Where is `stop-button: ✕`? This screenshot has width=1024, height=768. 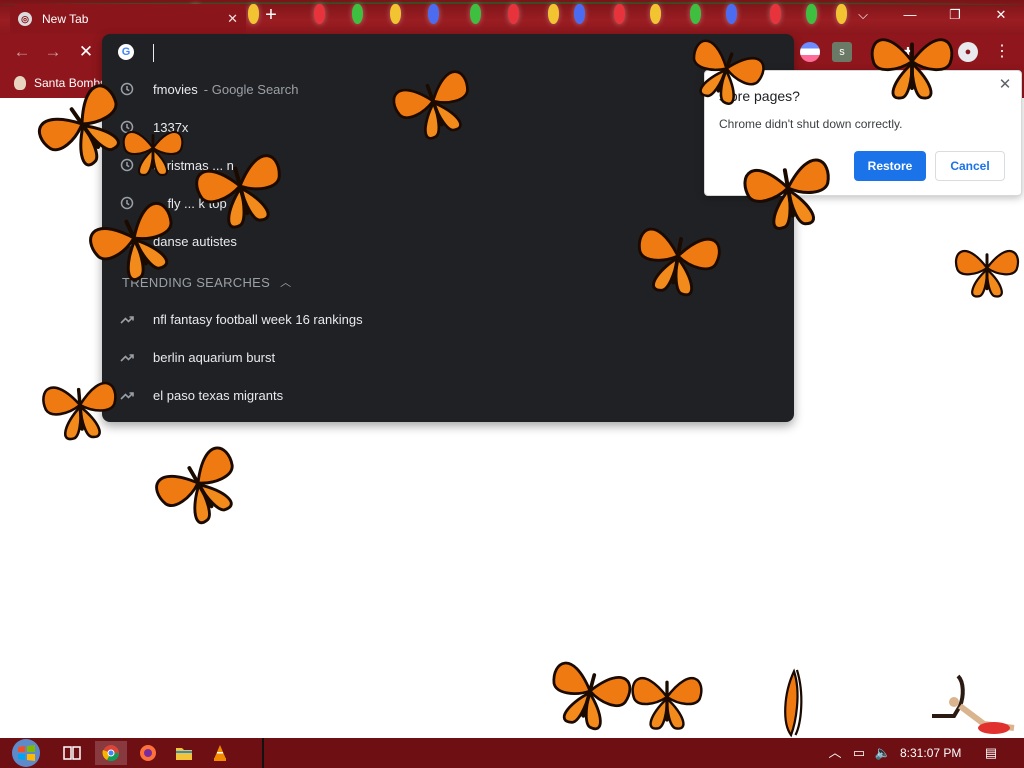 stop-button: ✕ is located at coordinates (86, 52).